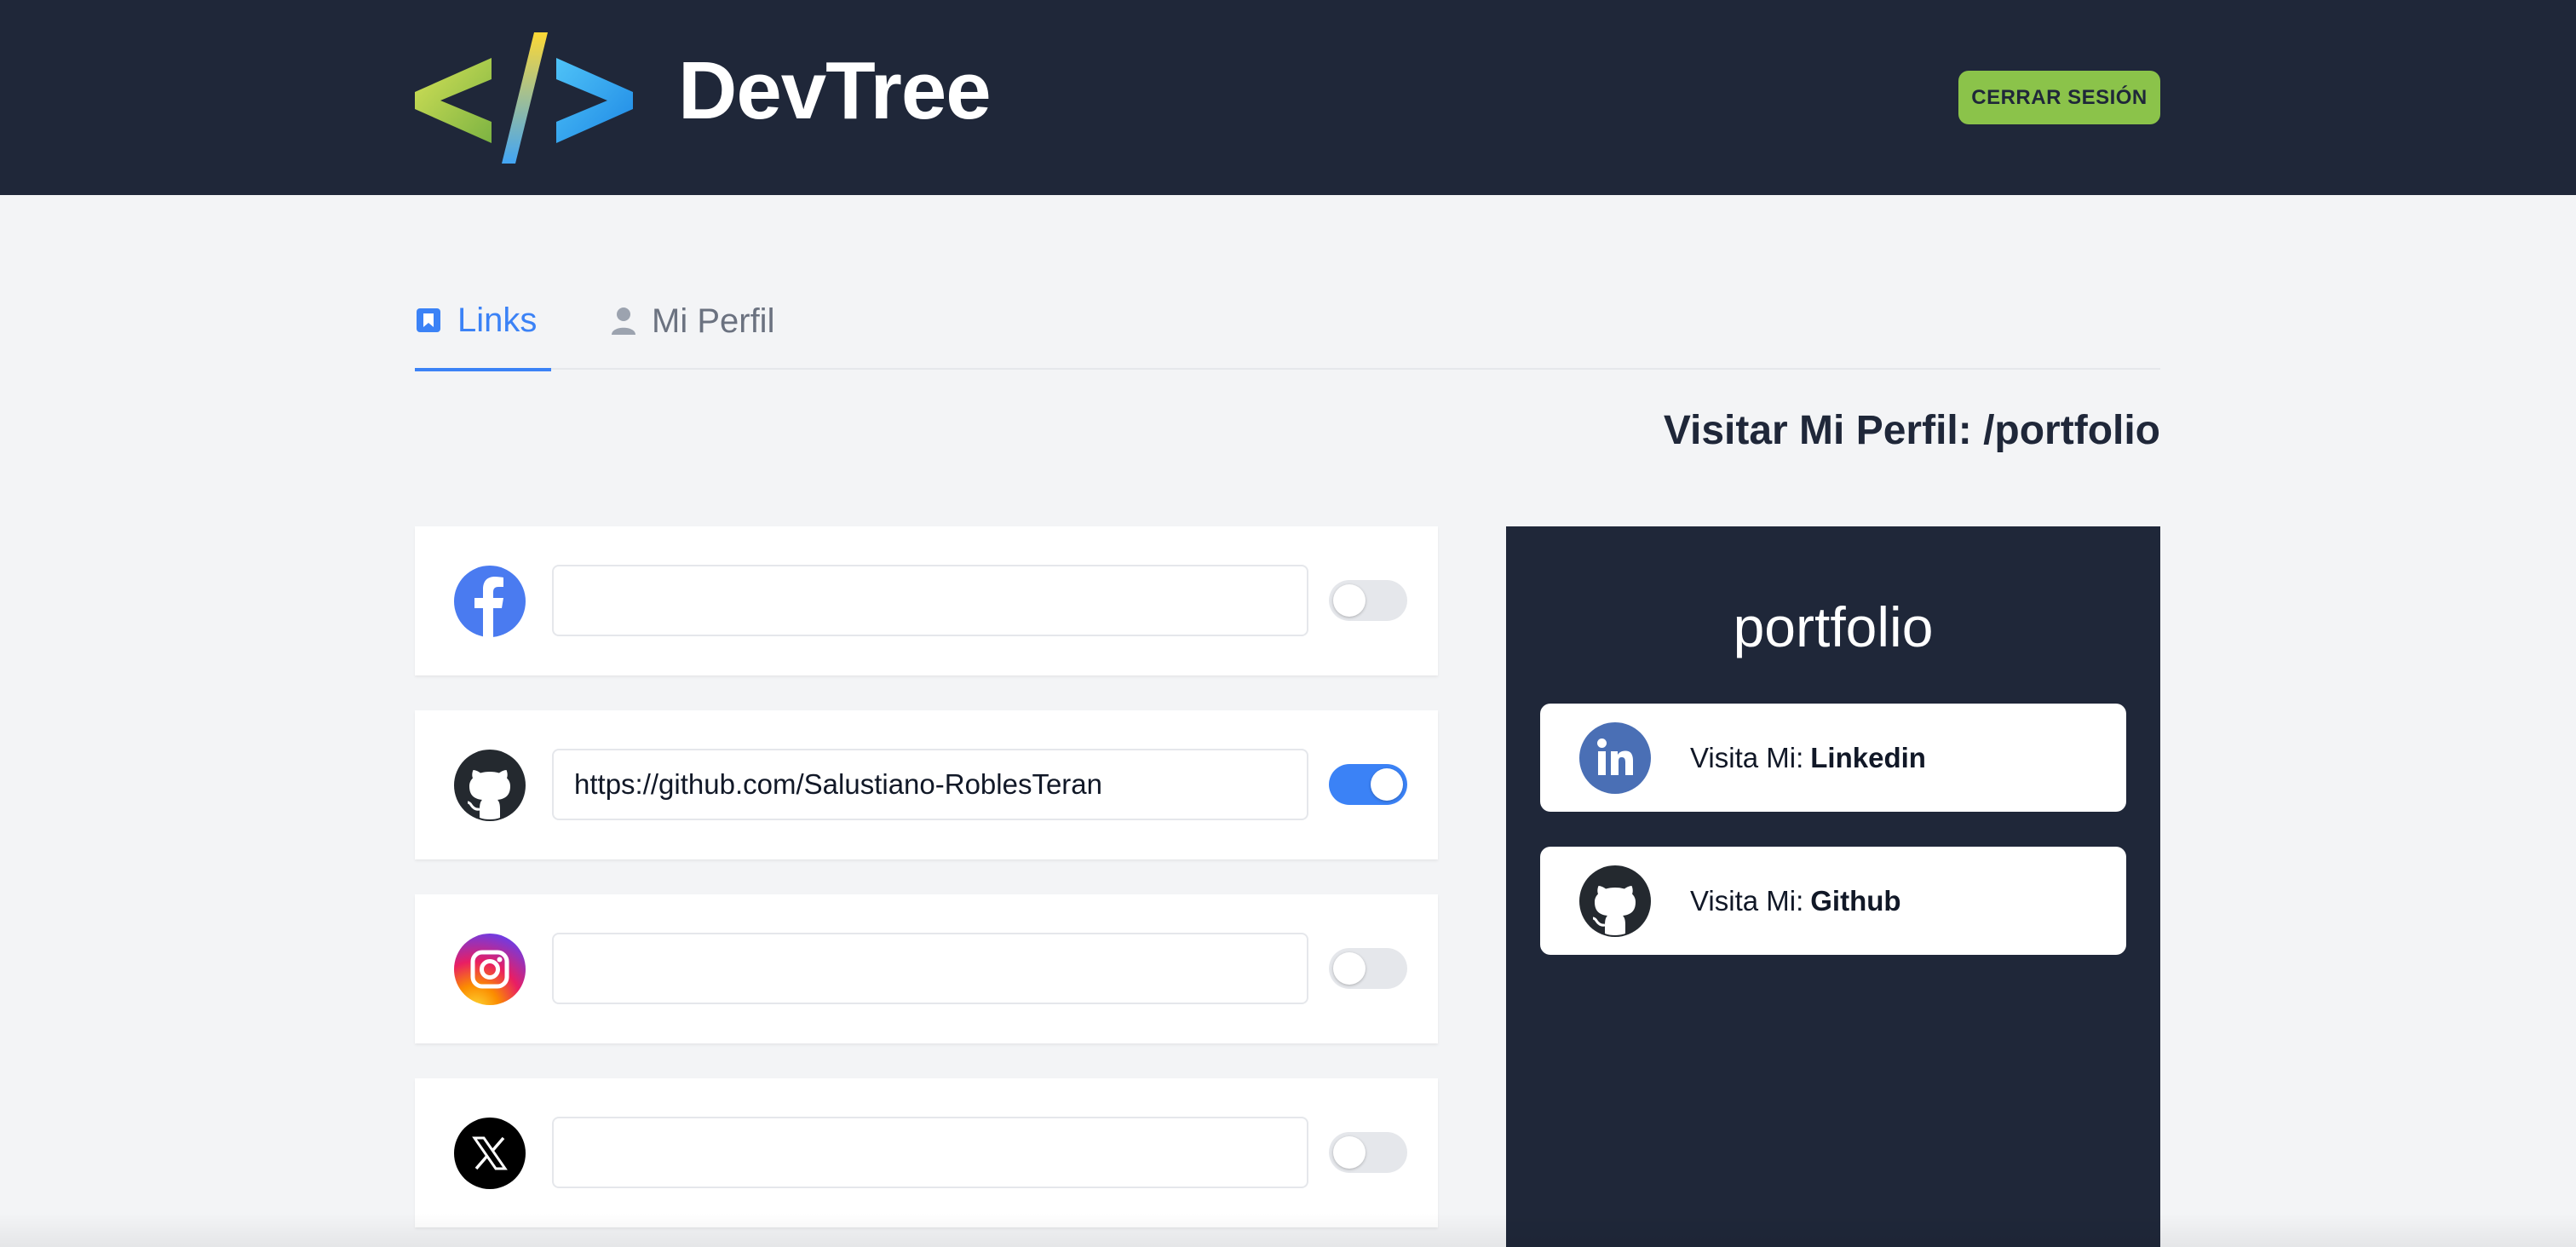 The height and width of the screenshot is (1247, 2576). I want to click on tab-links: Links, so click(483, 322).